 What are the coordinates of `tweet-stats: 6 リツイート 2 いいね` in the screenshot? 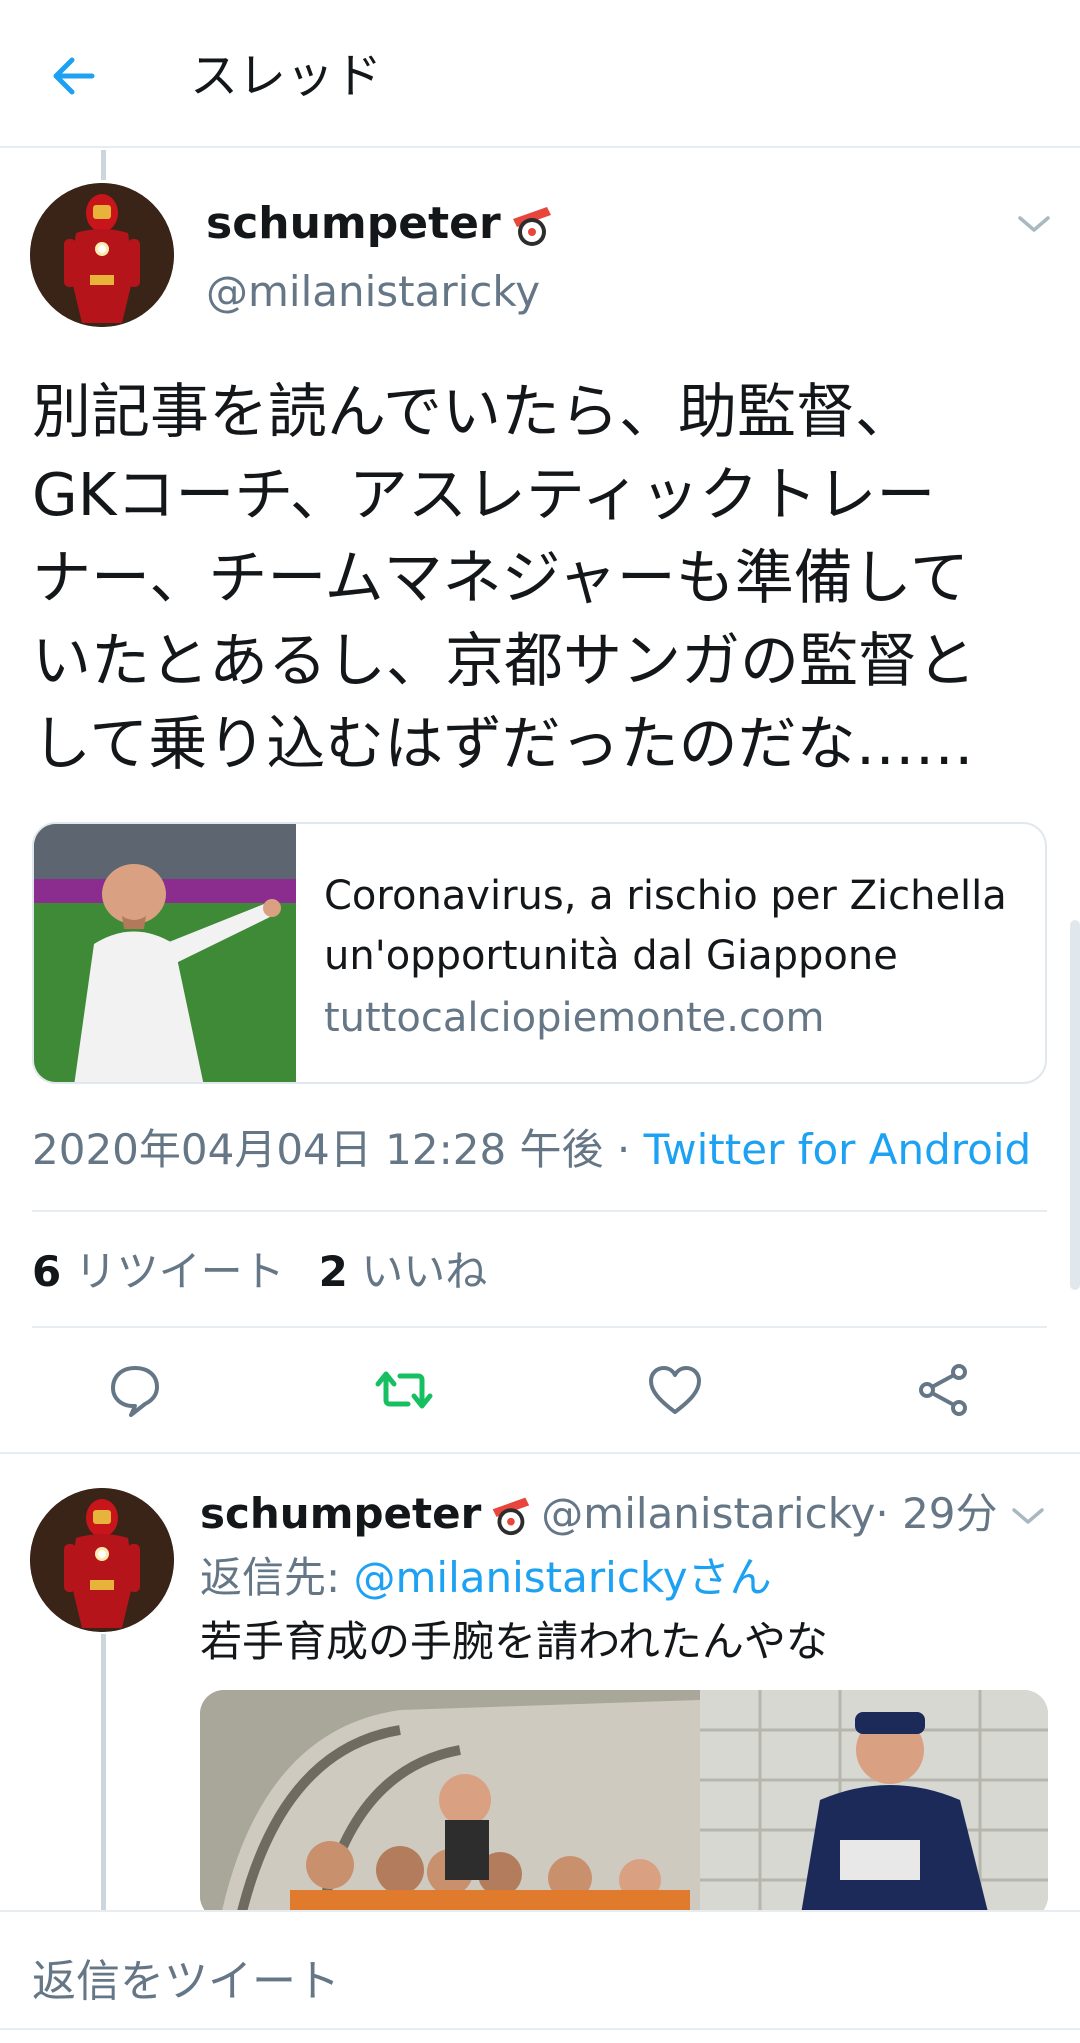 It's located at (259, 1272).